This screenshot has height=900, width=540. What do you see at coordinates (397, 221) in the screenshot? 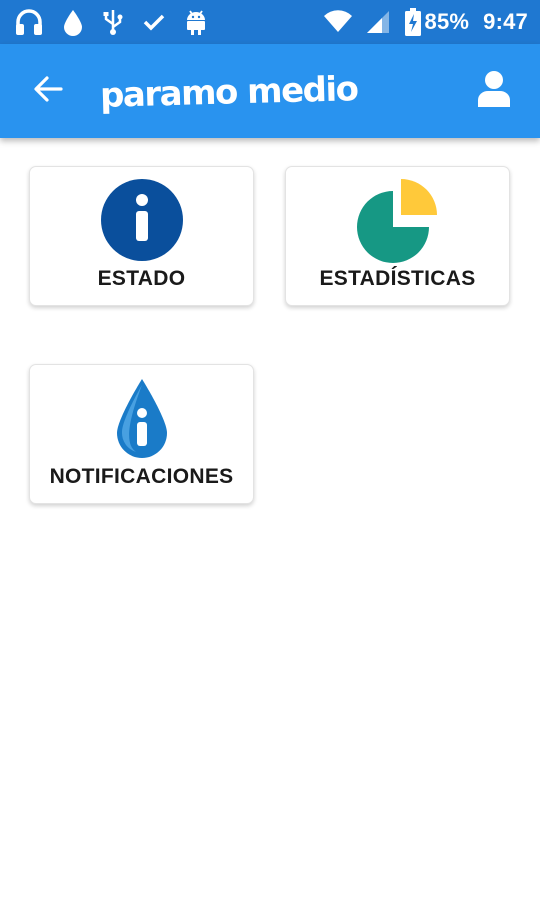
I see `pie-chart-icon` at bounding box center [397, 221].